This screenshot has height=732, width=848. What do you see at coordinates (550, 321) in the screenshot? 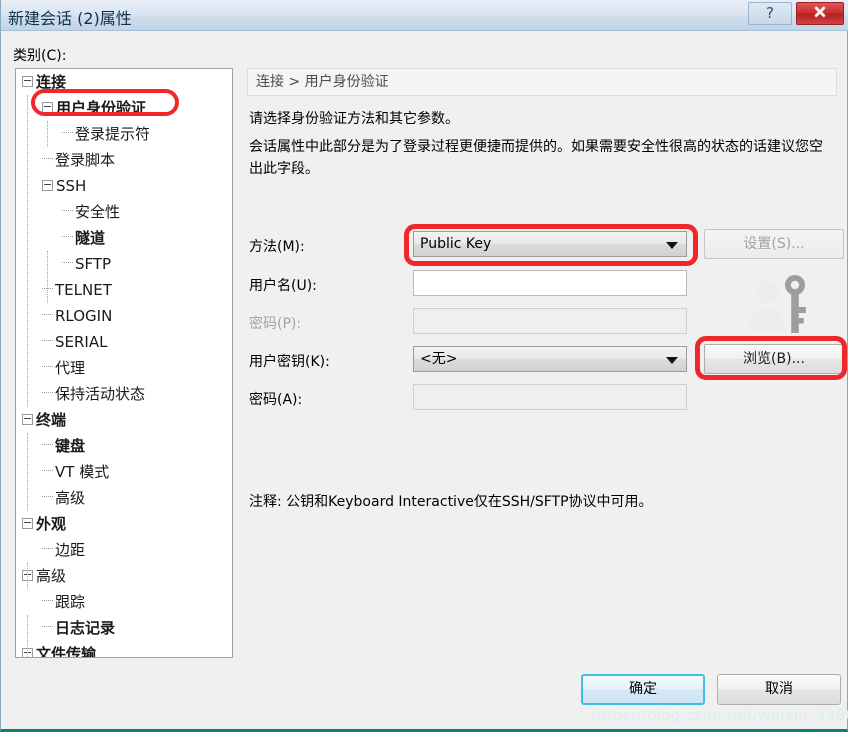
I see `password-input` at bounding box center [550, 321].